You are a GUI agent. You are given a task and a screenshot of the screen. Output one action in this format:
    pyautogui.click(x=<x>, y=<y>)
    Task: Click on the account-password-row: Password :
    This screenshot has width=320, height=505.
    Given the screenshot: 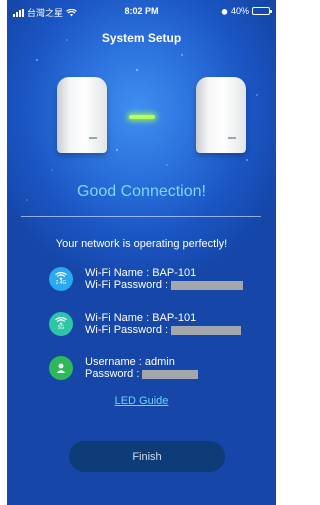 What is the action you would take?
    pyautogui.click(x=142, y=374)
    